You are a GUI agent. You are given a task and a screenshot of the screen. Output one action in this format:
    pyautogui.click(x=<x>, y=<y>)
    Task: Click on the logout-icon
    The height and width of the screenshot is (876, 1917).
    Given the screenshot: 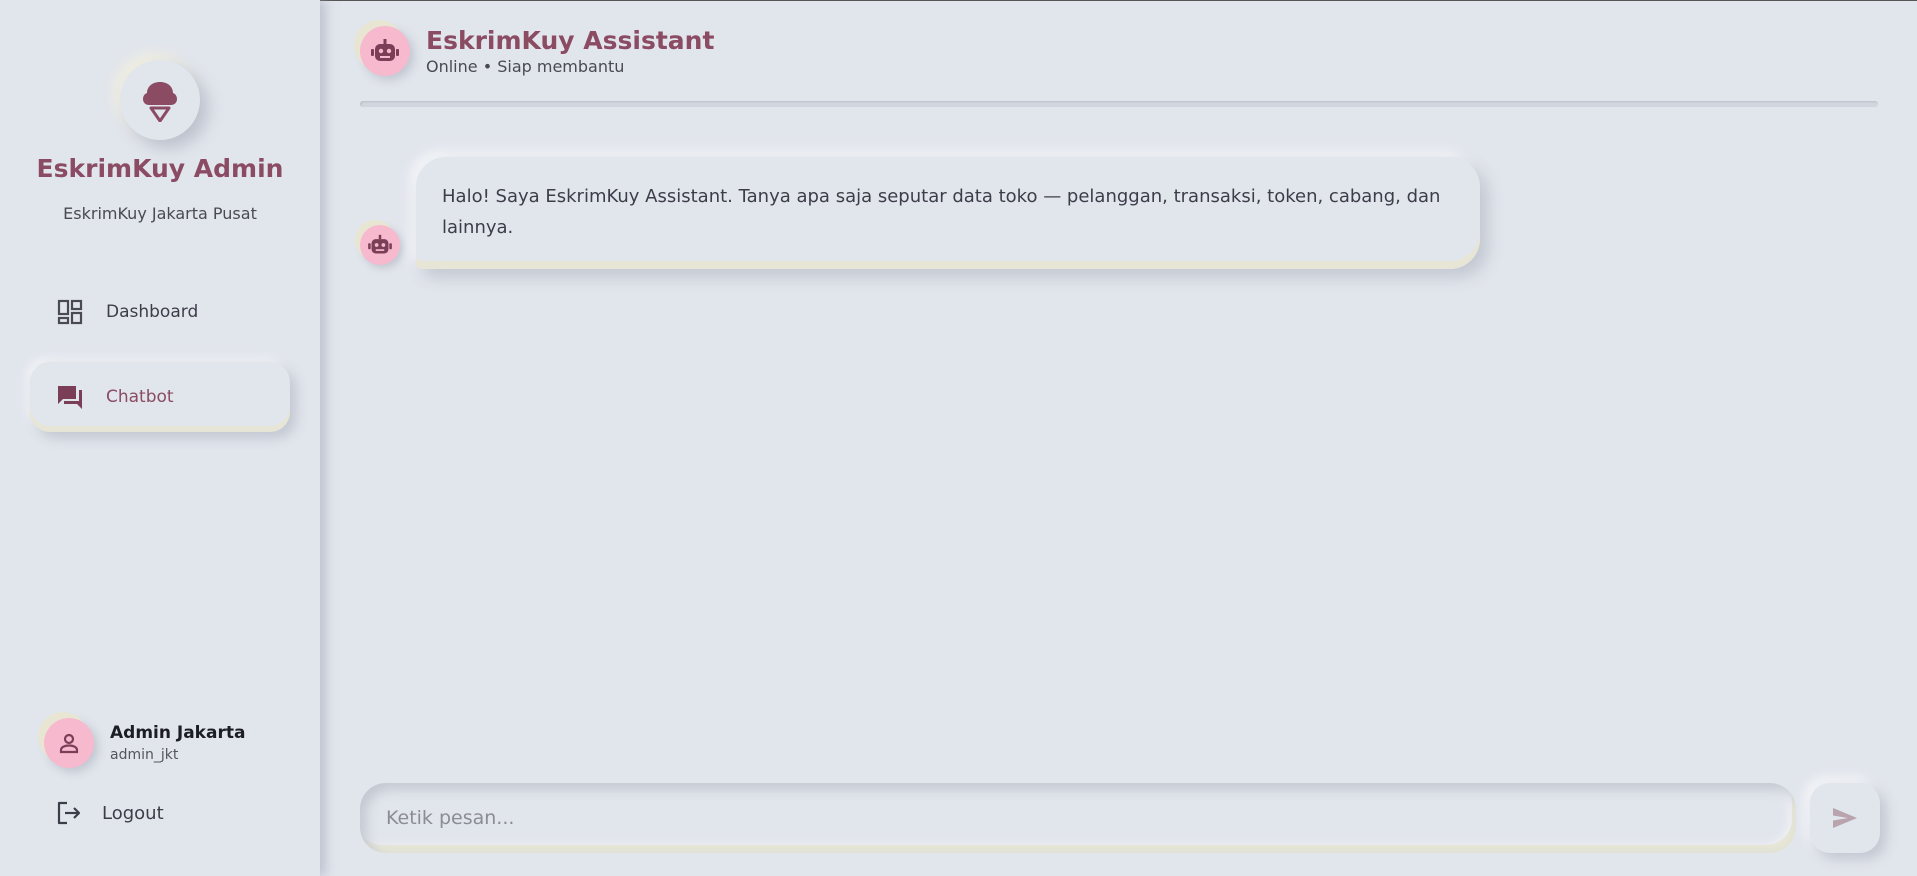 What is the action you would take?
    pyautogui.click(x=69, y=813)
    